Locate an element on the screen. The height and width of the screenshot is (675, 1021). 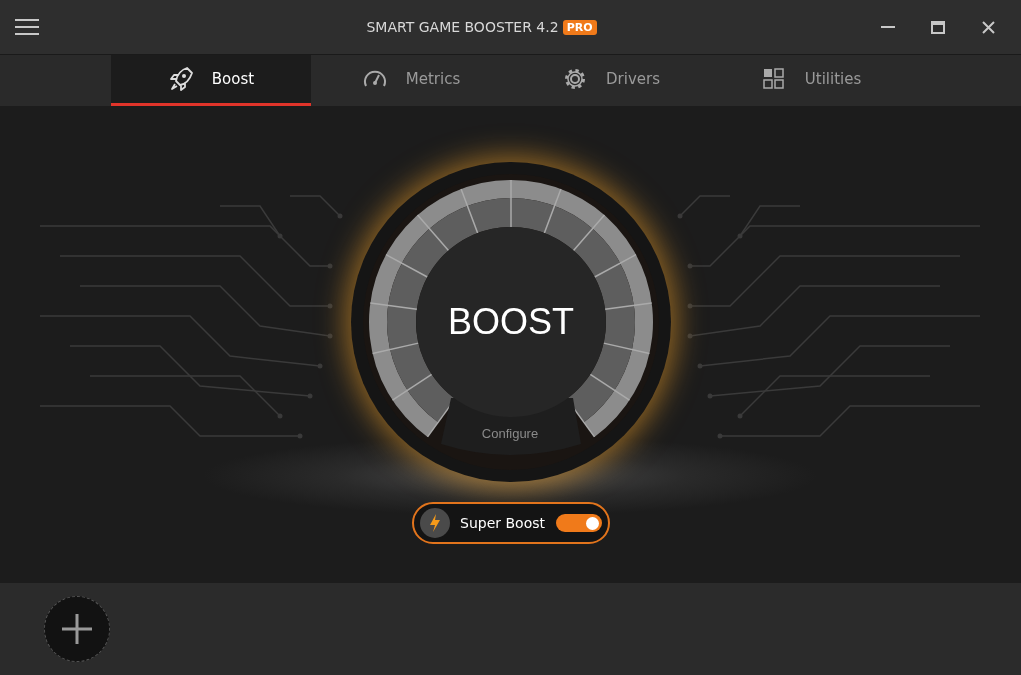
menu-button is located at coordinates (27, 27).